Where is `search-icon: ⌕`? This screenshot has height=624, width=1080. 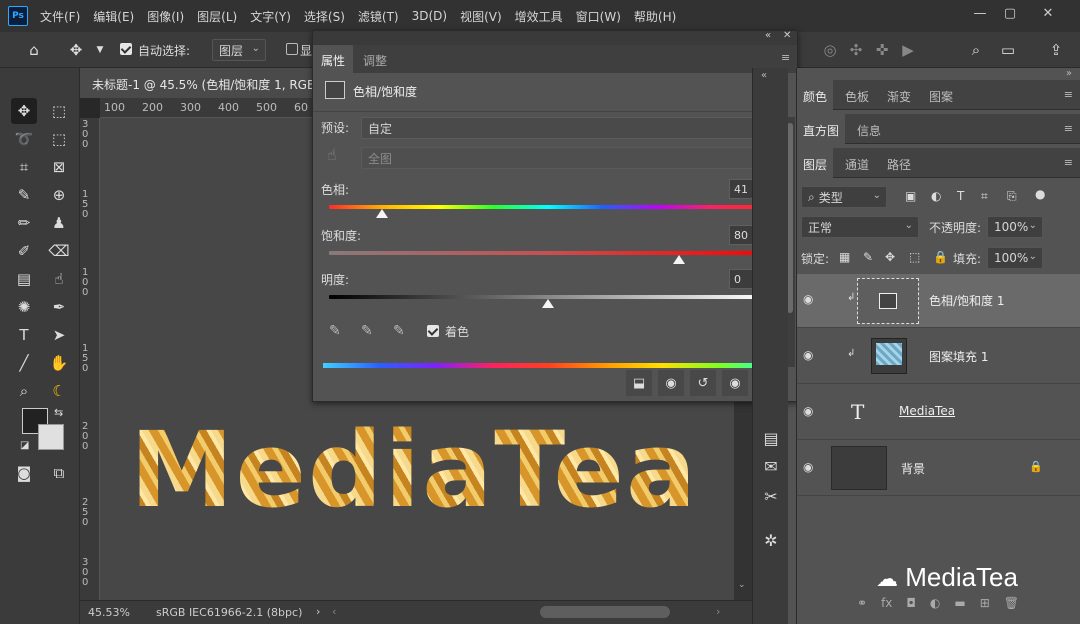
search-icon: ⌕ is located at coordinates (976, 50).